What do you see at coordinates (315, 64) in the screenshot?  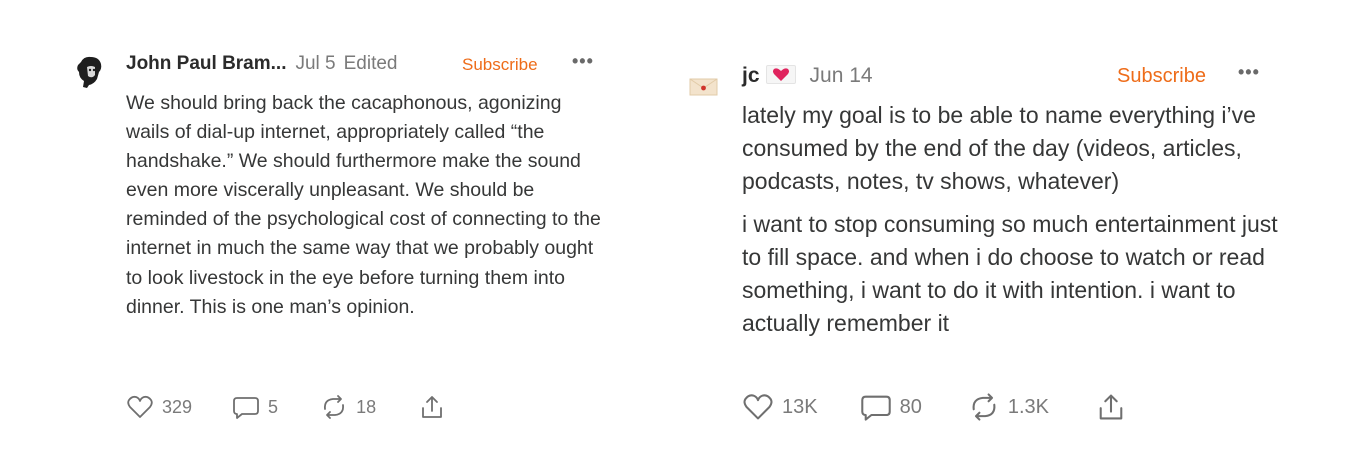 I see `post-date: Jul 5` at bounding box center [315, 64].